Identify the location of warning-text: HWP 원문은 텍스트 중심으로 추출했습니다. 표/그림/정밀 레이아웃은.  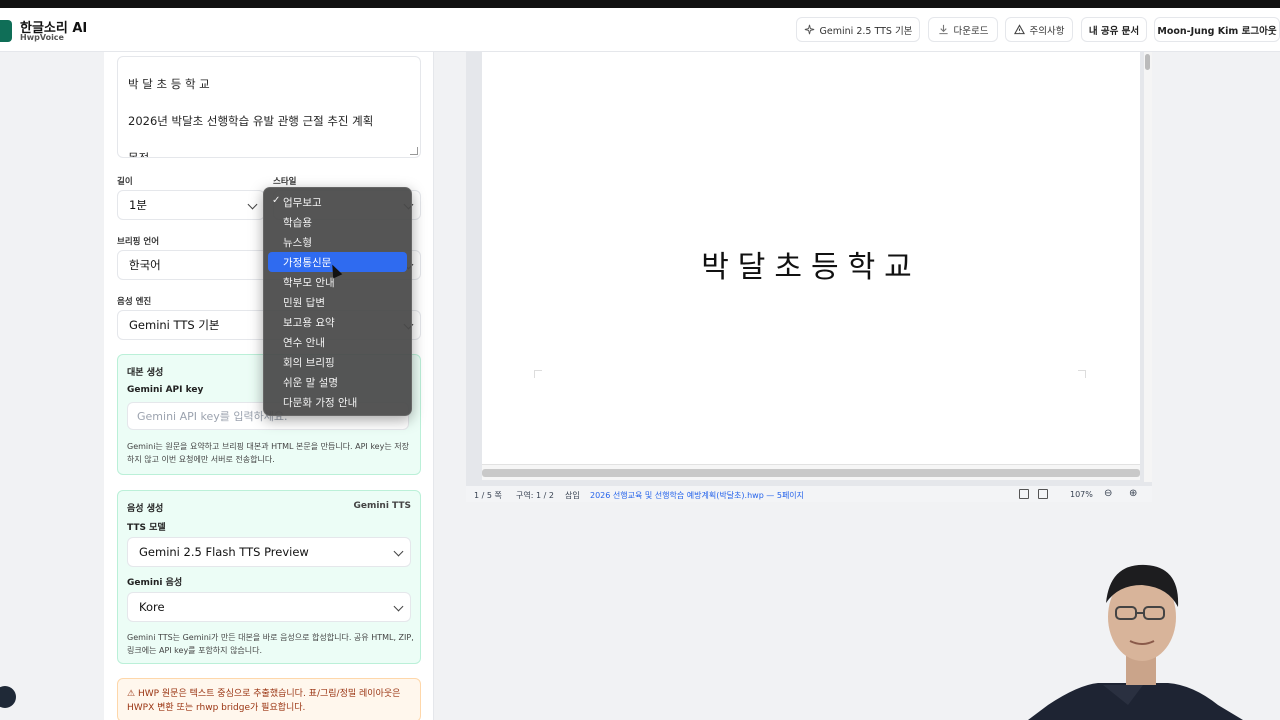
(269, 694).